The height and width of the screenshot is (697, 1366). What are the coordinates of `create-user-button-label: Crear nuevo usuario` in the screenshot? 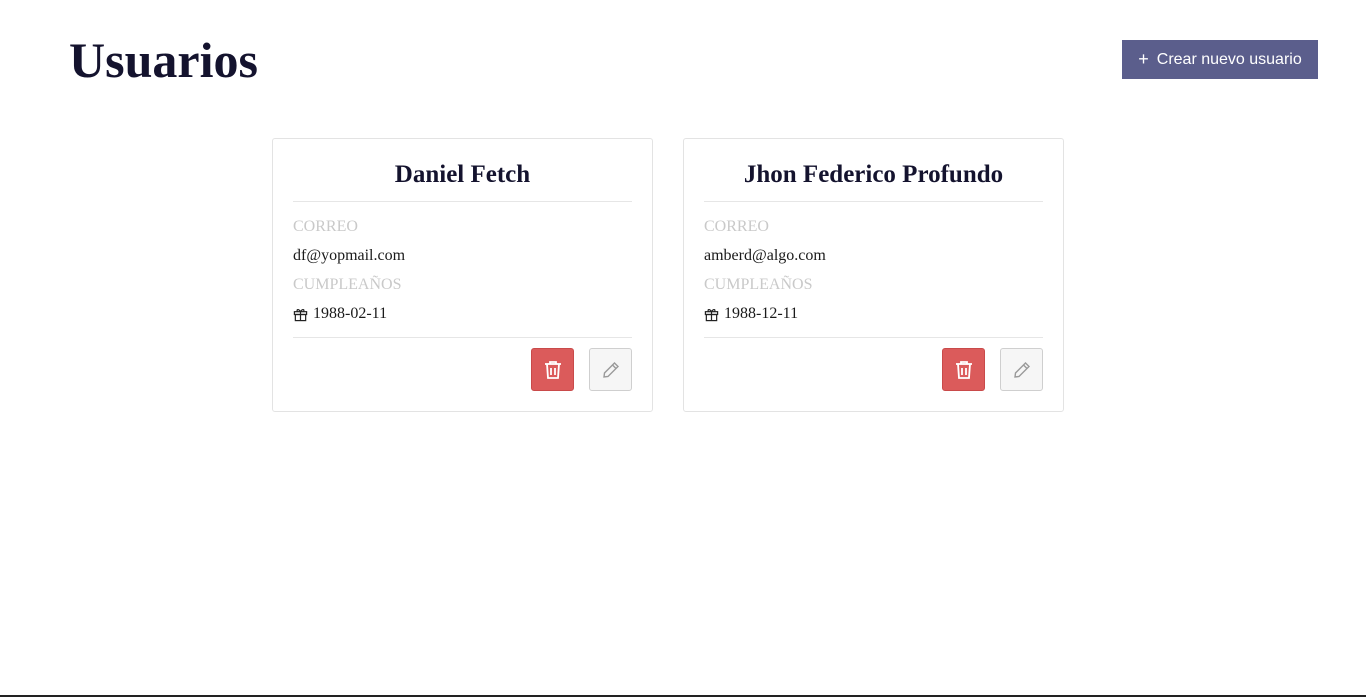 It's located at (1229, 59).